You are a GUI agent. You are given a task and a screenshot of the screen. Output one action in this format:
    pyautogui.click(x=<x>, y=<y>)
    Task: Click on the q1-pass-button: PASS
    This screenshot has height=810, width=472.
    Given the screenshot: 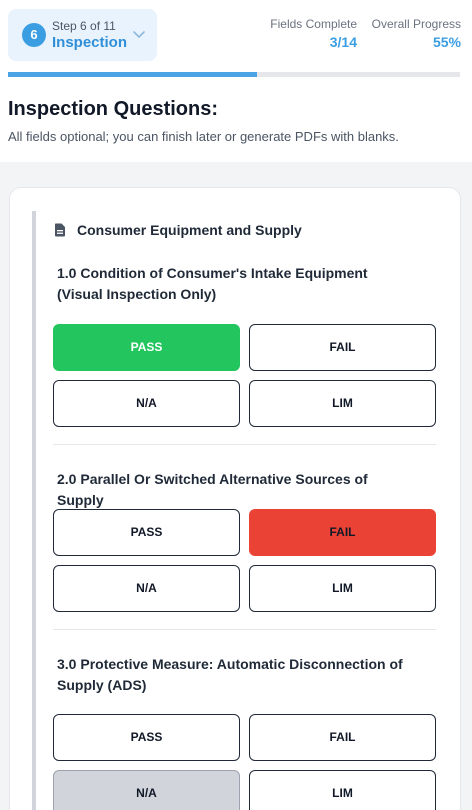 What is the action you would take?
    pyautogui.click(x=146, y=347)
    